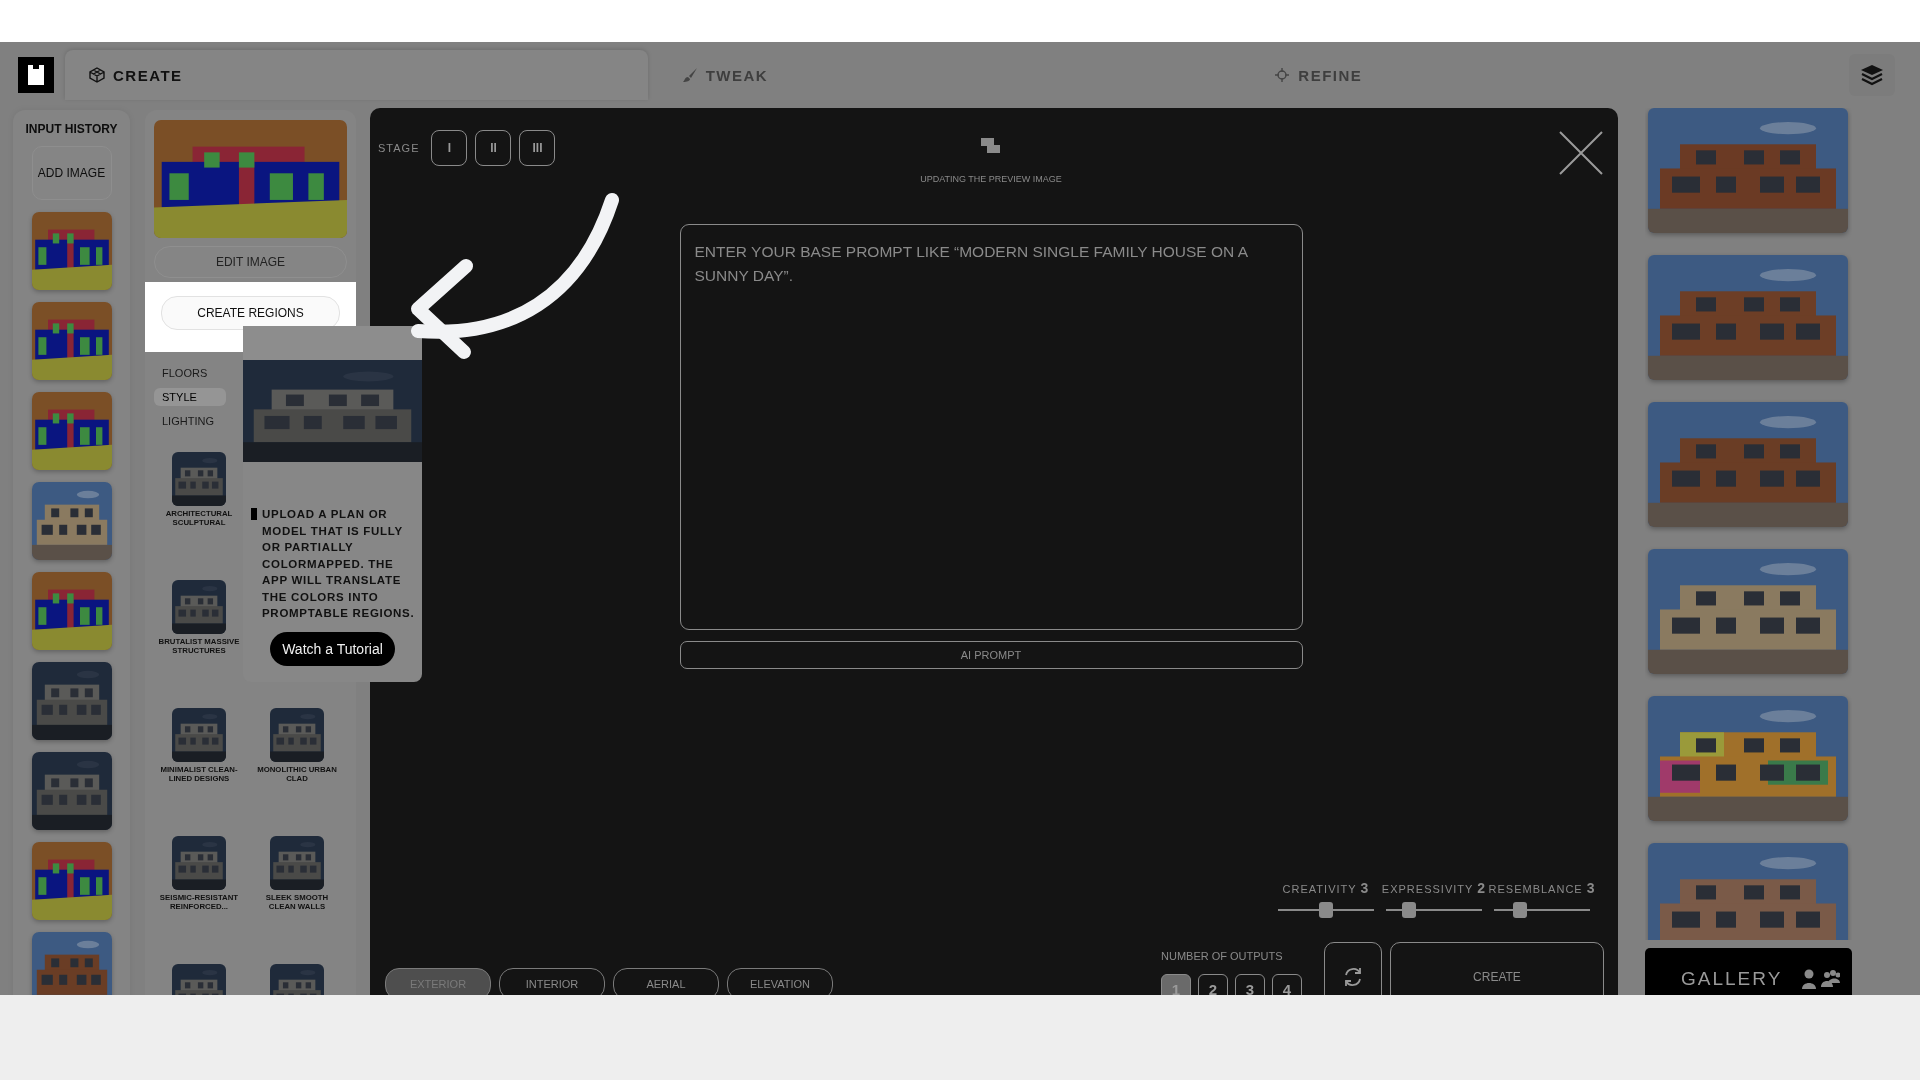 The image size is (1920, 1080). What do you see at coordinates (449, 148) in the screenshot?
I see `stage-button: I` at bounding box center [449, 148].